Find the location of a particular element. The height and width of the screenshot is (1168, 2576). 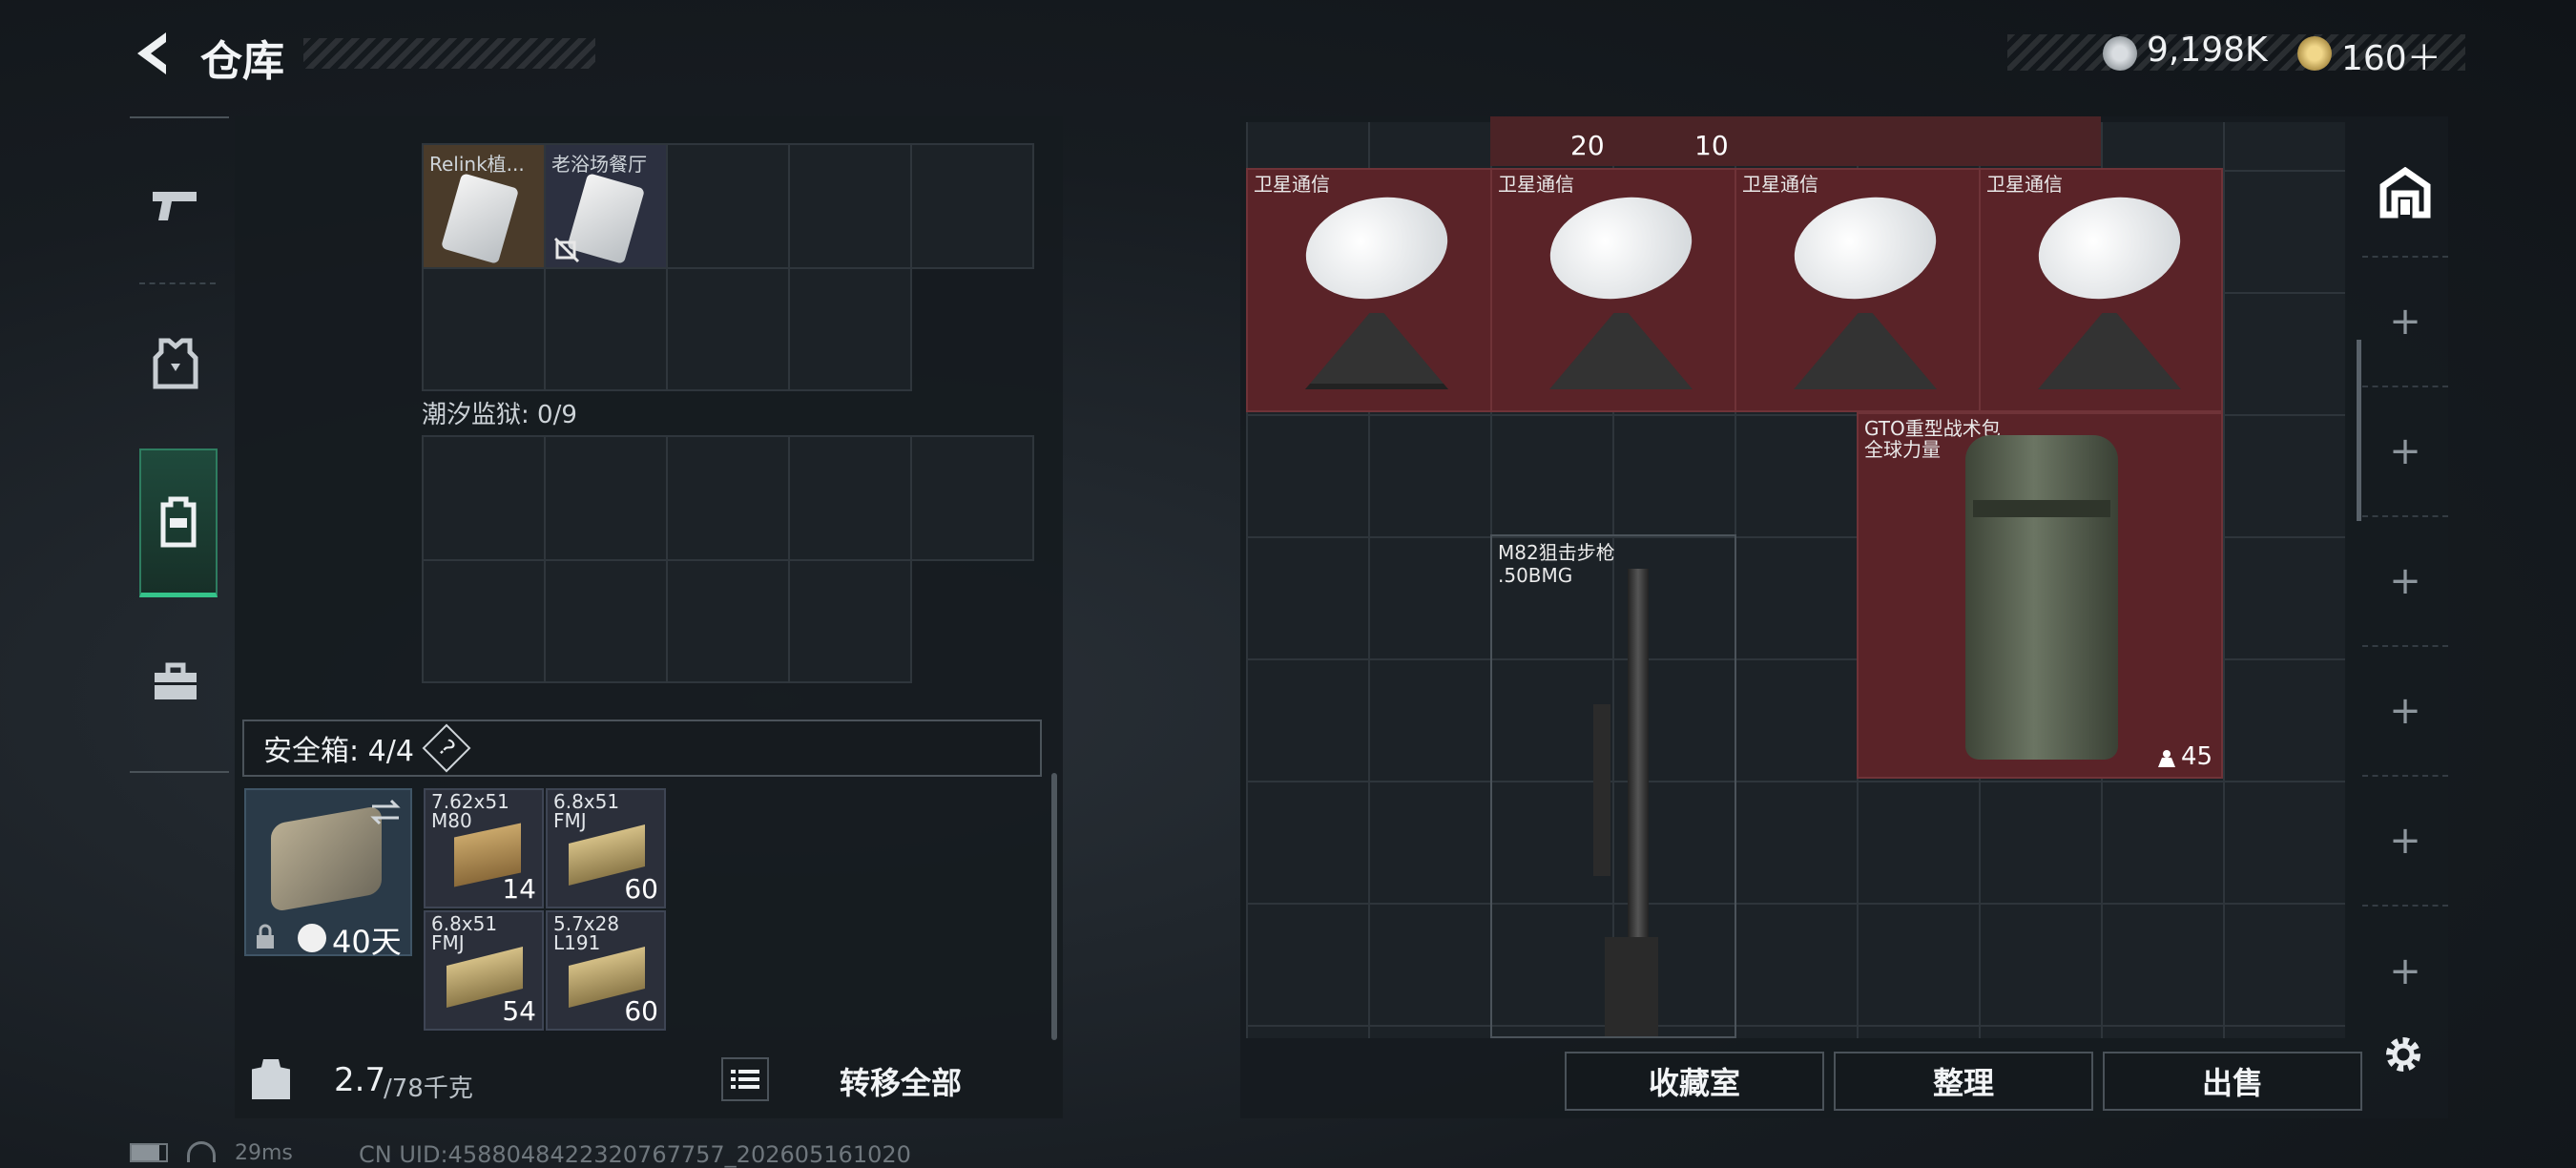

left-scrollbar is located at coordinates (1054, 906).